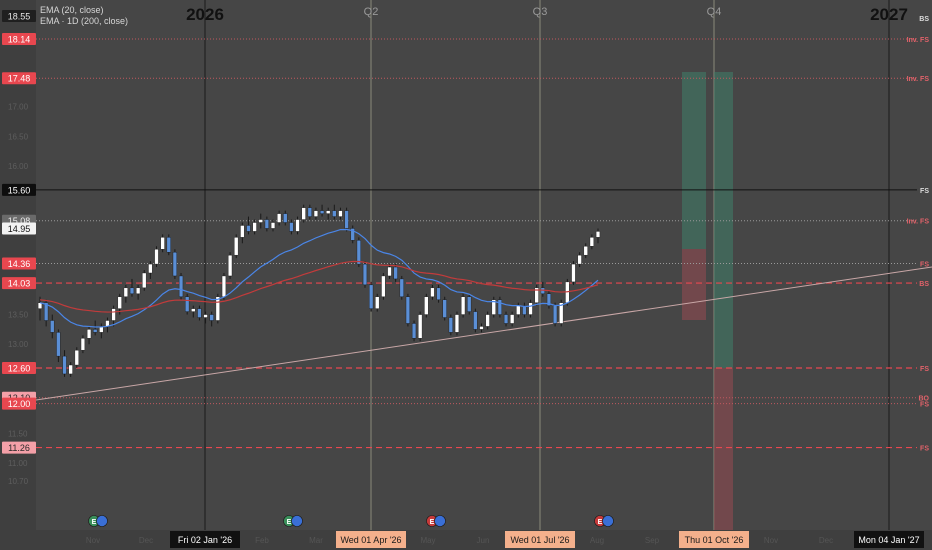 The height and width of the screenshot is (550, 932). What do you see at coordinates (19, 40) in the screenshot?
I see `price-label-1: 18.14` at bounding box center [19, 40].